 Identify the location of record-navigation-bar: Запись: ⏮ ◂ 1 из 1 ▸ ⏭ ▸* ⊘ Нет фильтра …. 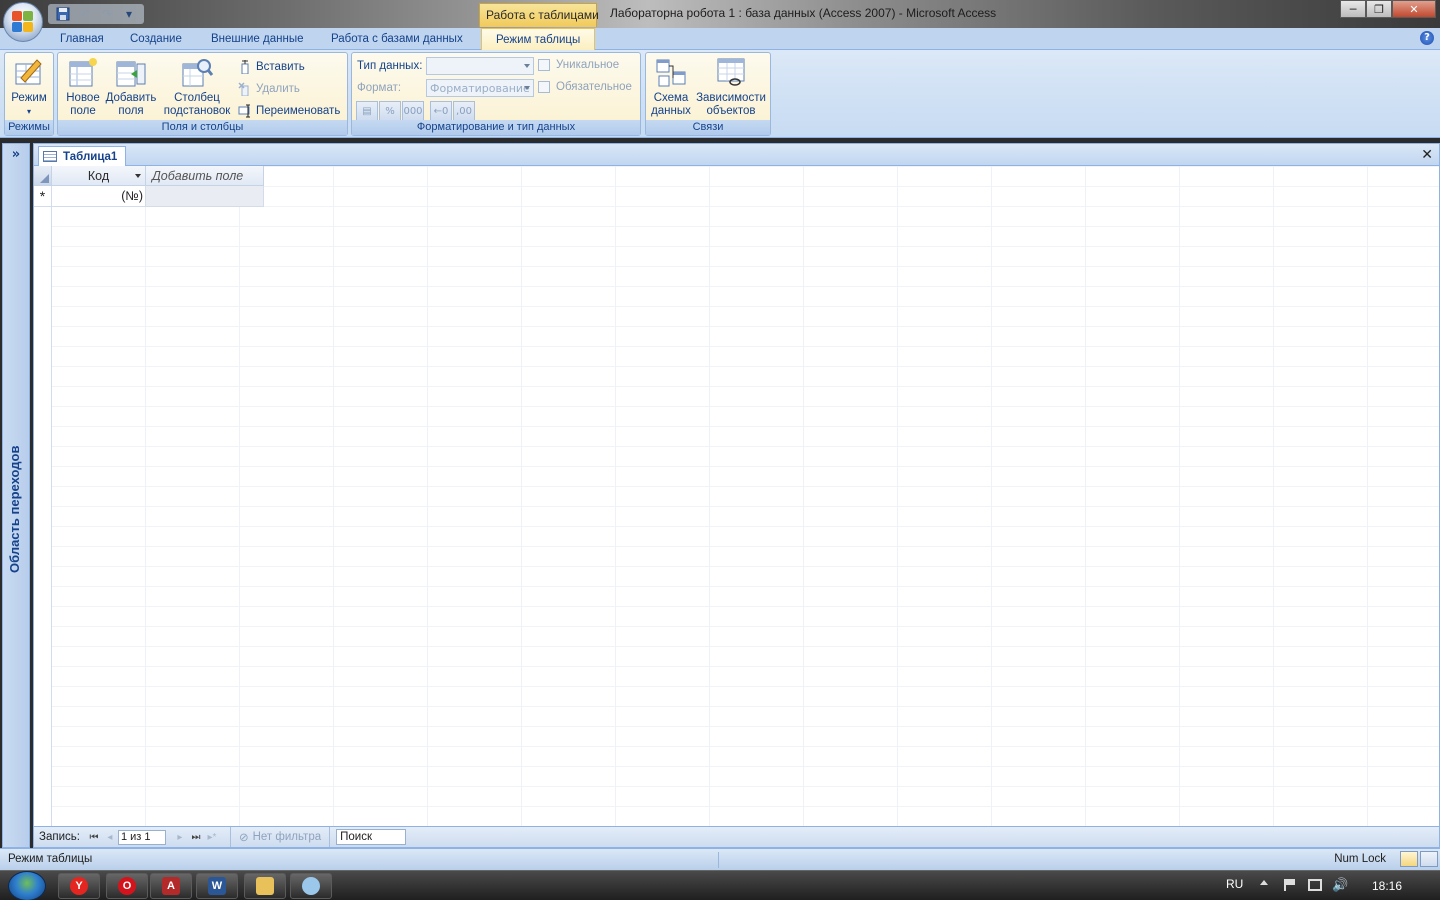
(736, 836).